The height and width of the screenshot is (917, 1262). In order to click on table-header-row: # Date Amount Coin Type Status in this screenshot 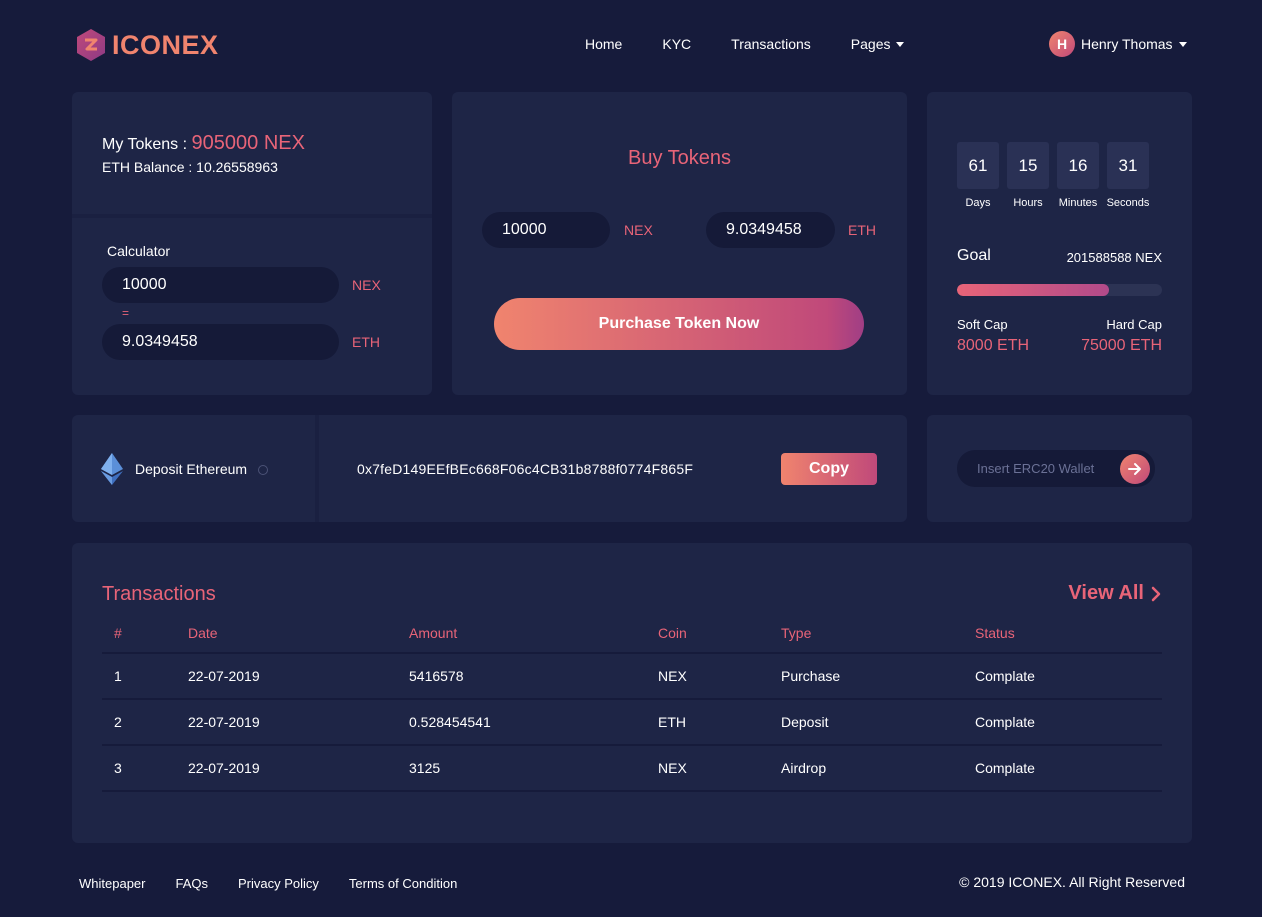, I will do `click(632, 633)`.